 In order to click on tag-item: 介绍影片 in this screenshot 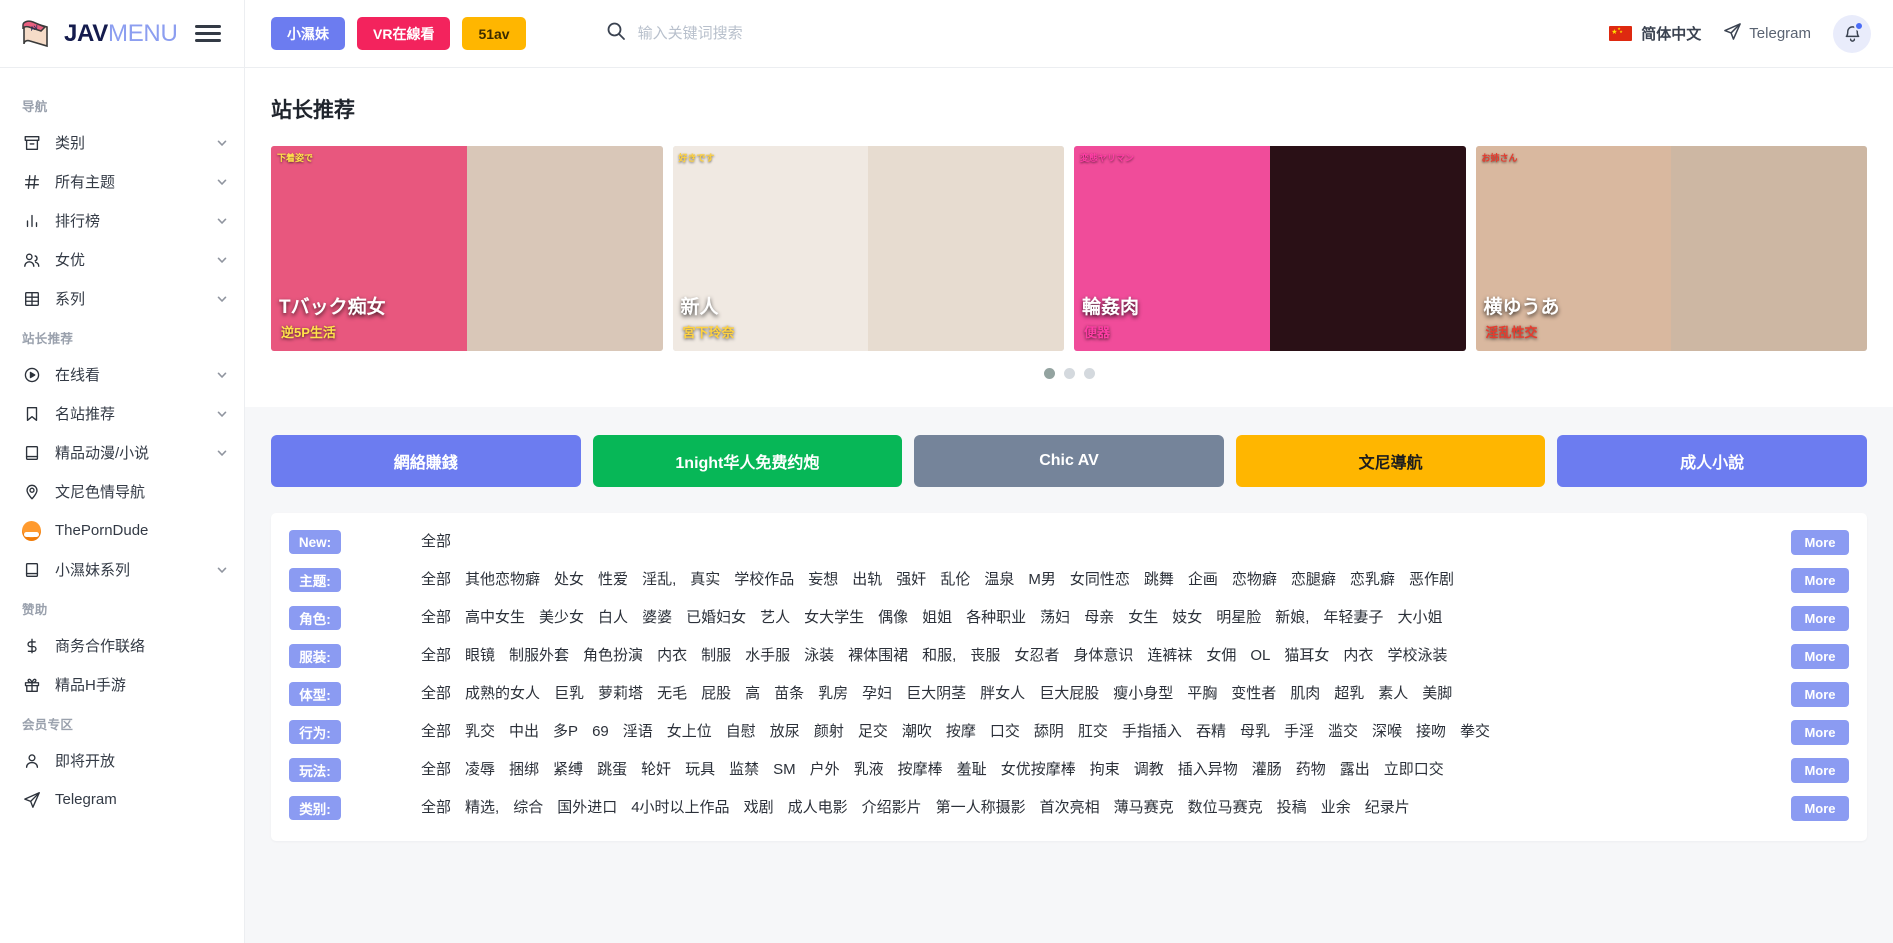, I will do `click(892, 807)`.